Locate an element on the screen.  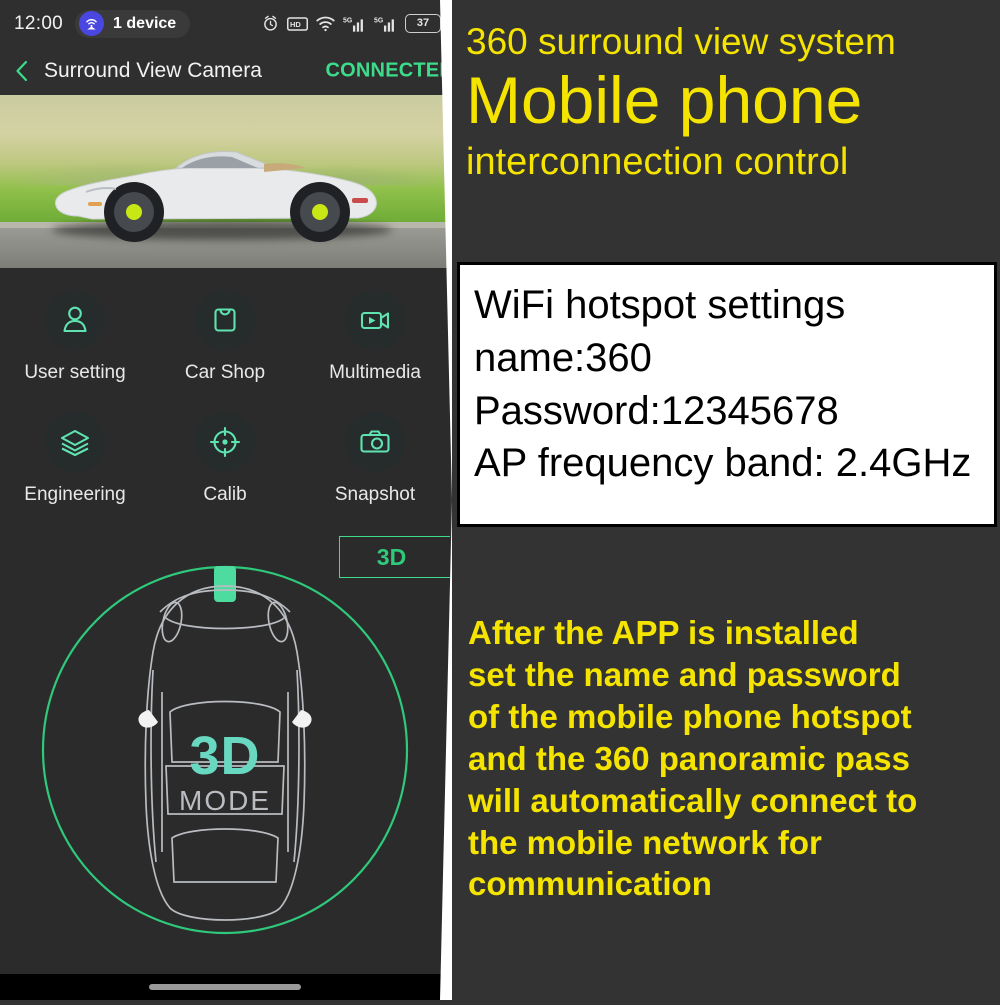
camera-marker-icon is located at coordinates (225, 584).